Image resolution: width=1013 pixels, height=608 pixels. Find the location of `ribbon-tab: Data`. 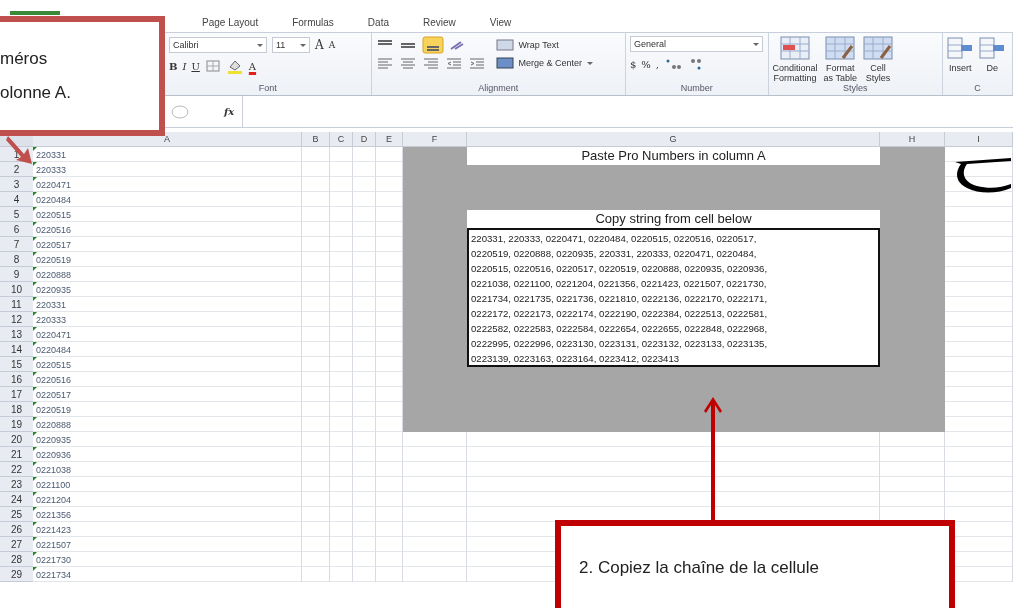

ribbon-tab: Data is located at coordinates (378, 22).